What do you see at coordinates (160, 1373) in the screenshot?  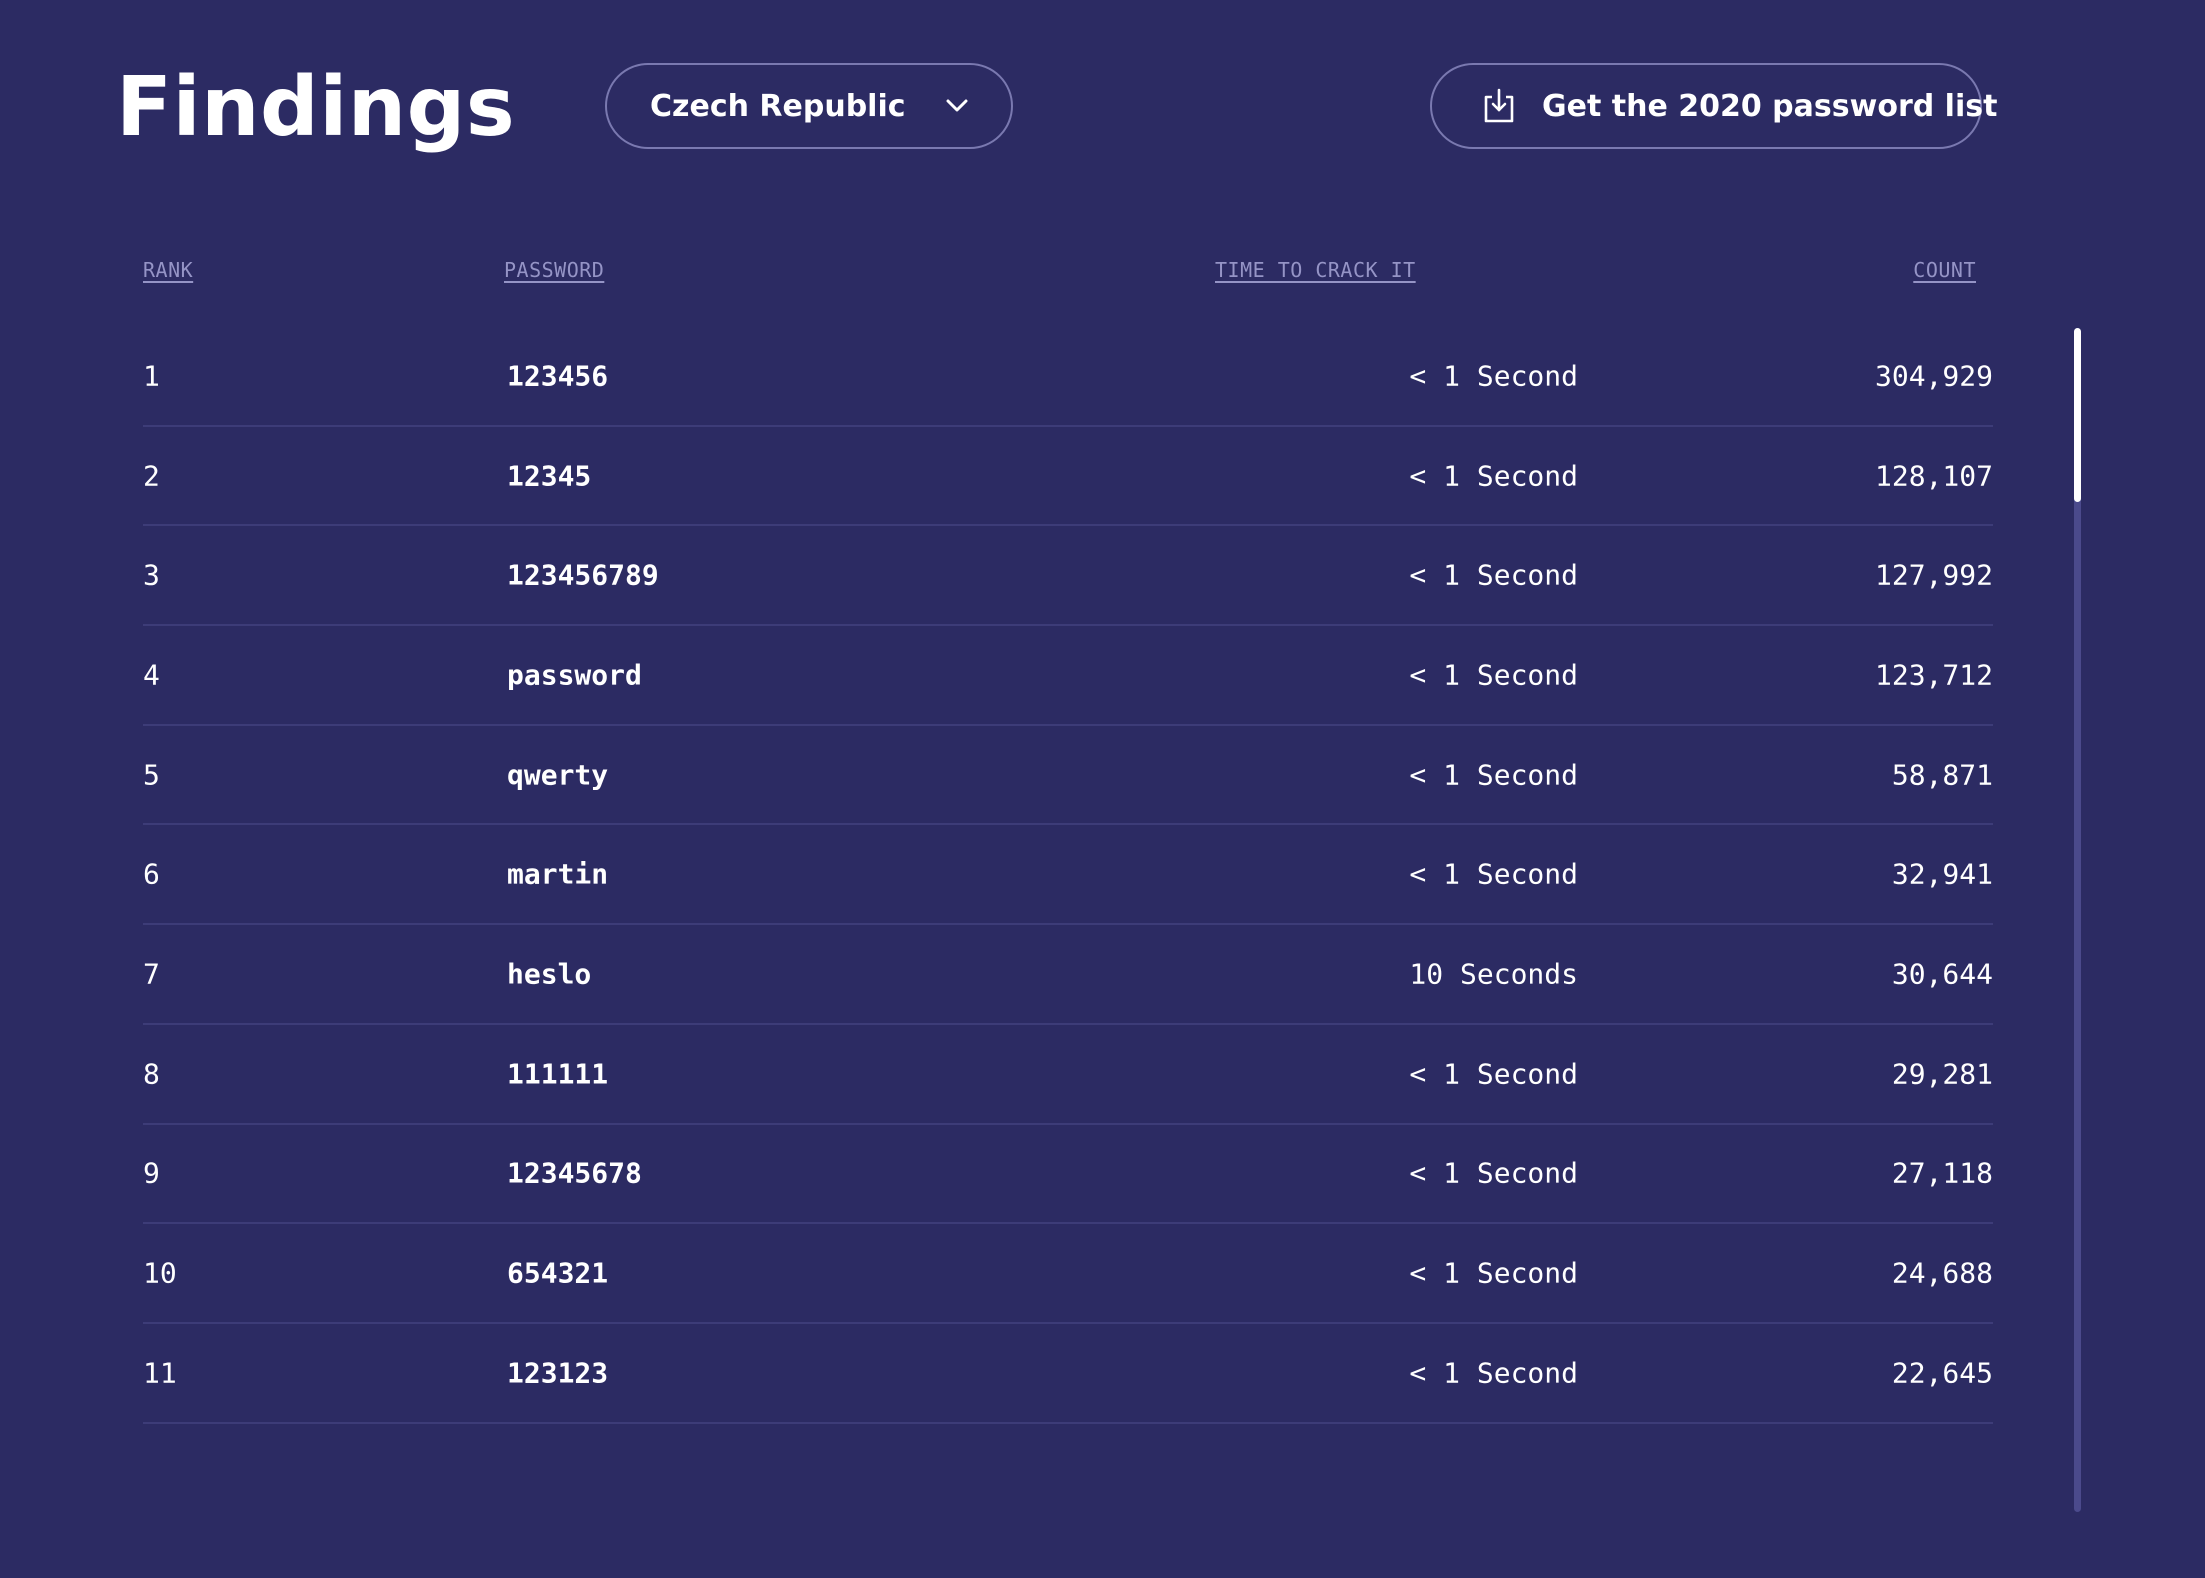 I see `rank-cell: 11` at bounding box center [160, 1373].